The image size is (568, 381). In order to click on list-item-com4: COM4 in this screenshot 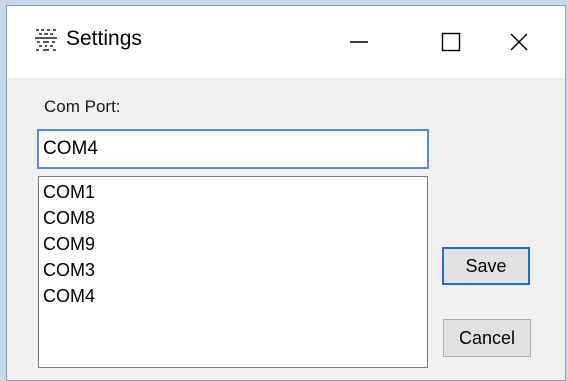, I will do `click(235, 296)`.